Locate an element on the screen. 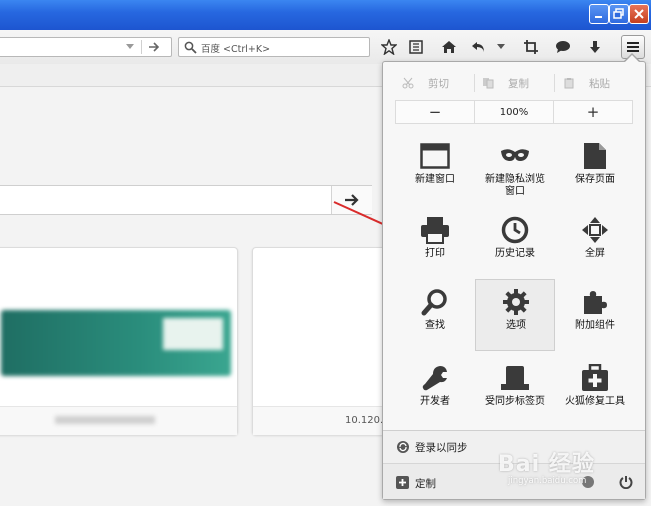 This screenshot has height=506, width=651. zoom-reset-button: 100% is located at coordinates (514, 112).